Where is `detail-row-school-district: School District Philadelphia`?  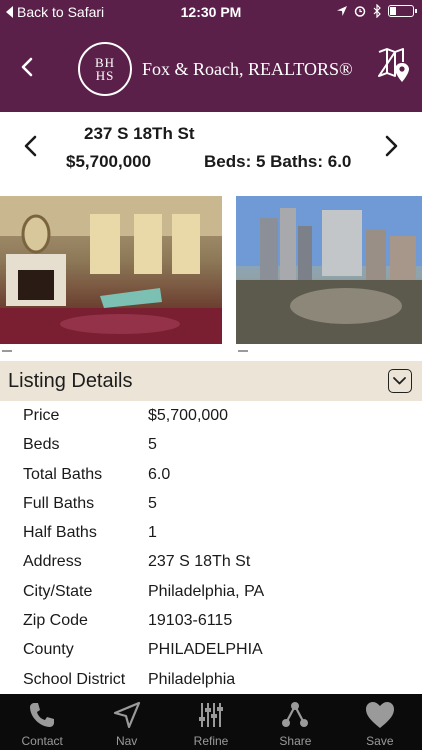
detail-row-school-district: School District Philadelphia is located at coordinates (211, 679).